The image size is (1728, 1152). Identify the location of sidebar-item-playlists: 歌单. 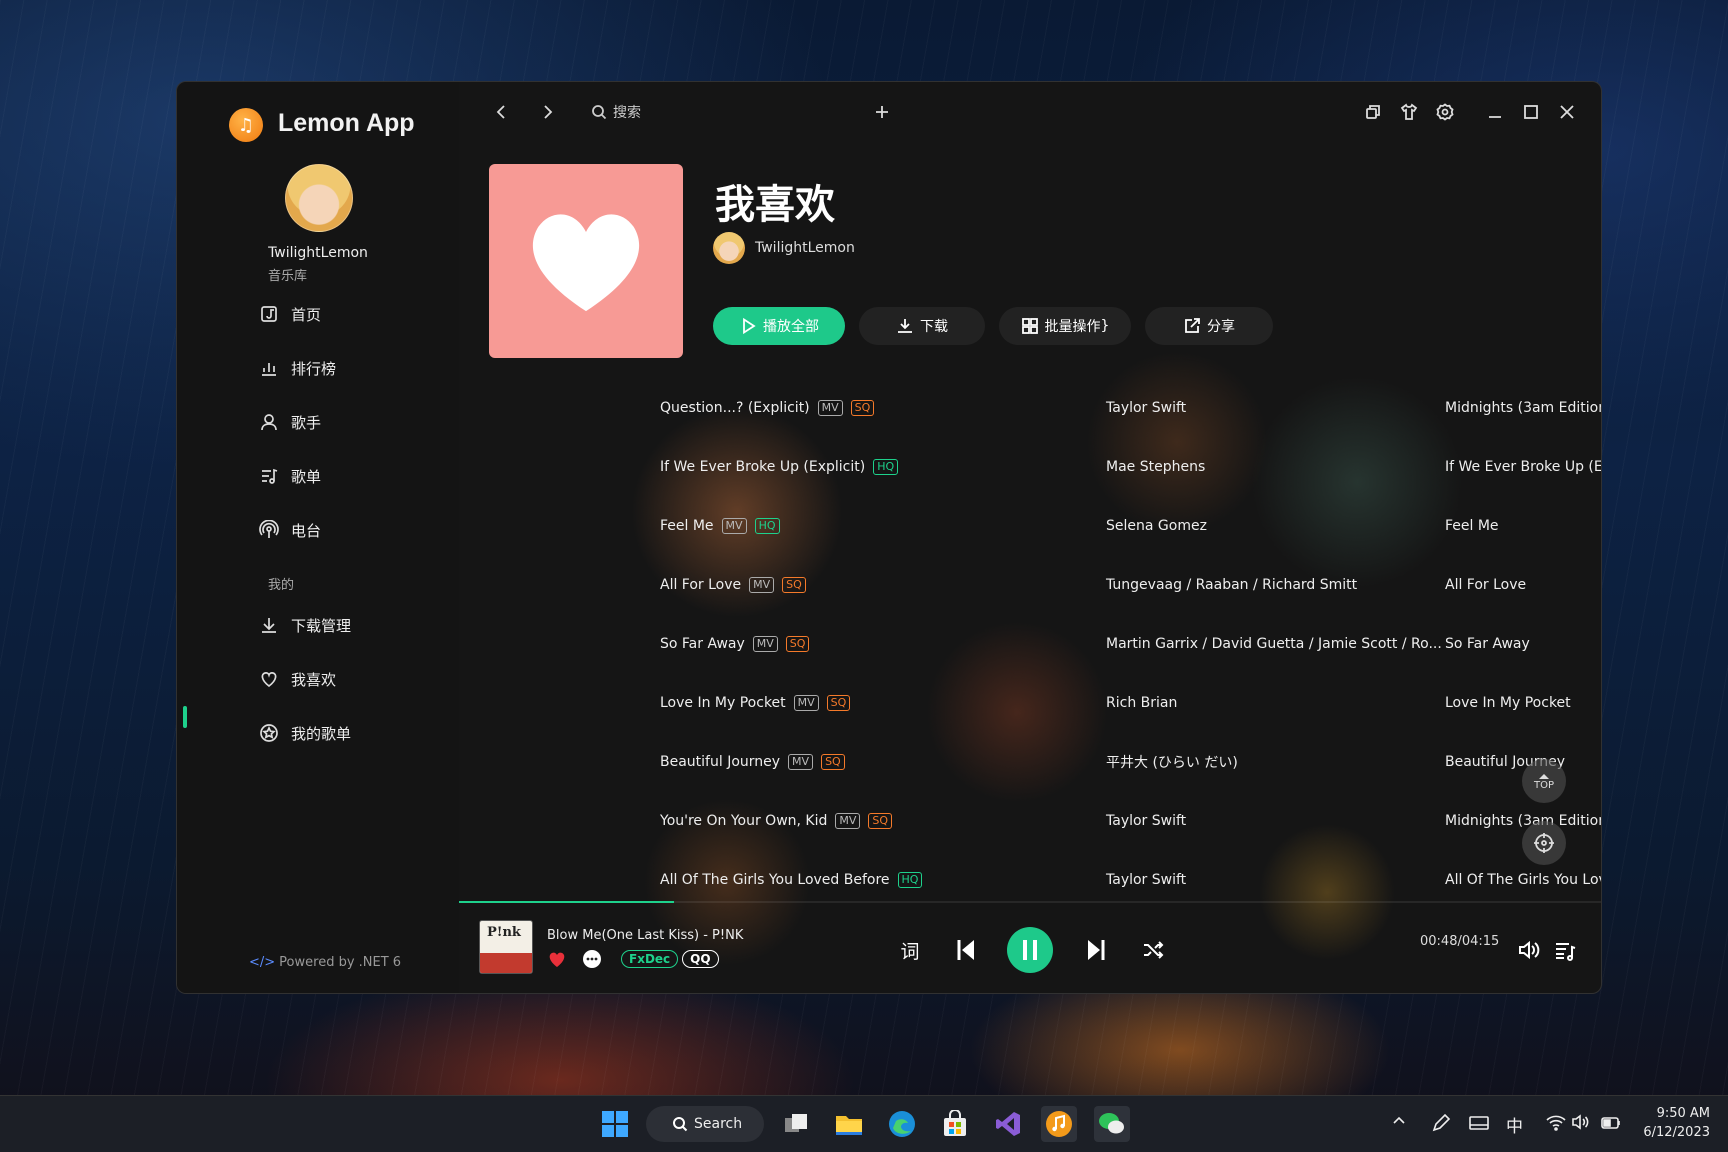
(290, 476).